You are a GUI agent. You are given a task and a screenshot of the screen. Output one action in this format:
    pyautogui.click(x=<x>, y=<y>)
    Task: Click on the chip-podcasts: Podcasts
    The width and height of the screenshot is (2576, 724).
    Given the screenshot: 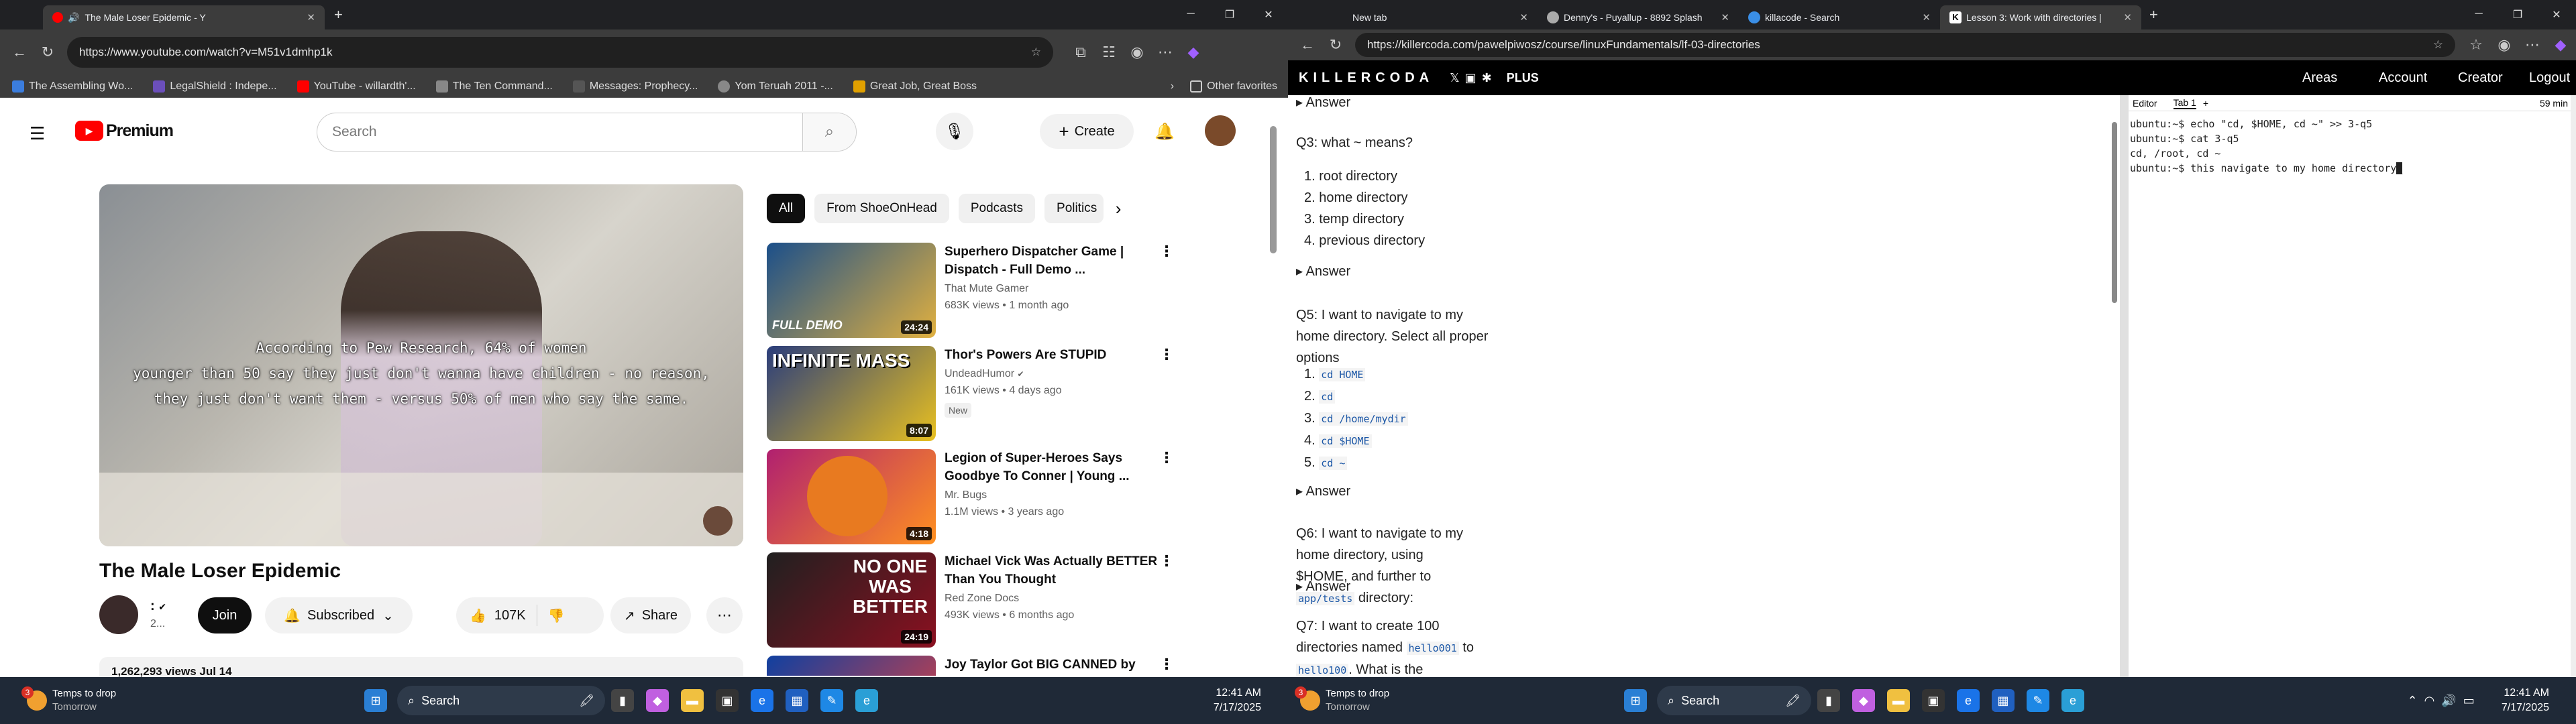 What is the action you would take?
    pyautogui.click(x=997, y=209)
    